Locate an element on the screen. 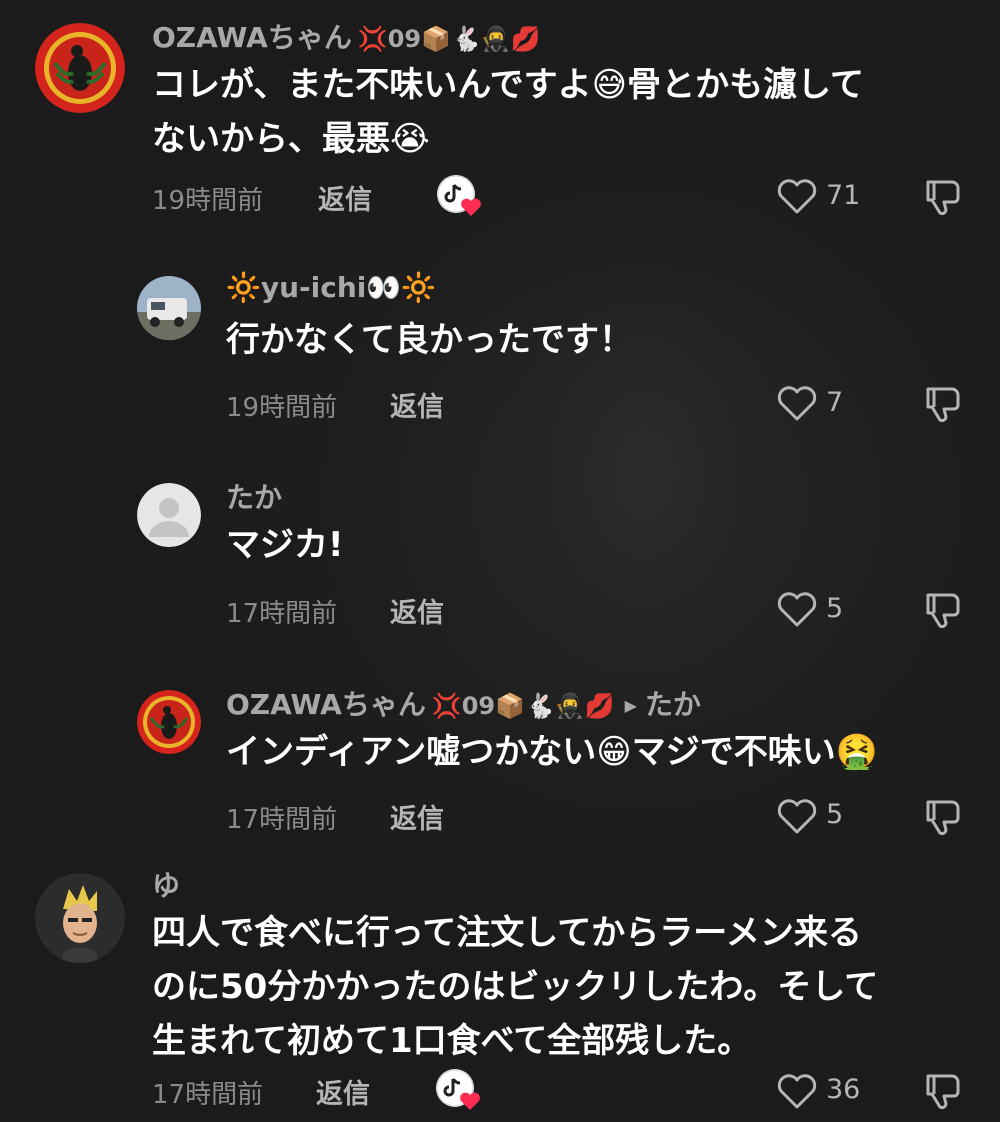  comment-text: コレが、また不味いんですよ😅骨とかも濾して ないから、最悪😭 is located at coordinates (508, 112).